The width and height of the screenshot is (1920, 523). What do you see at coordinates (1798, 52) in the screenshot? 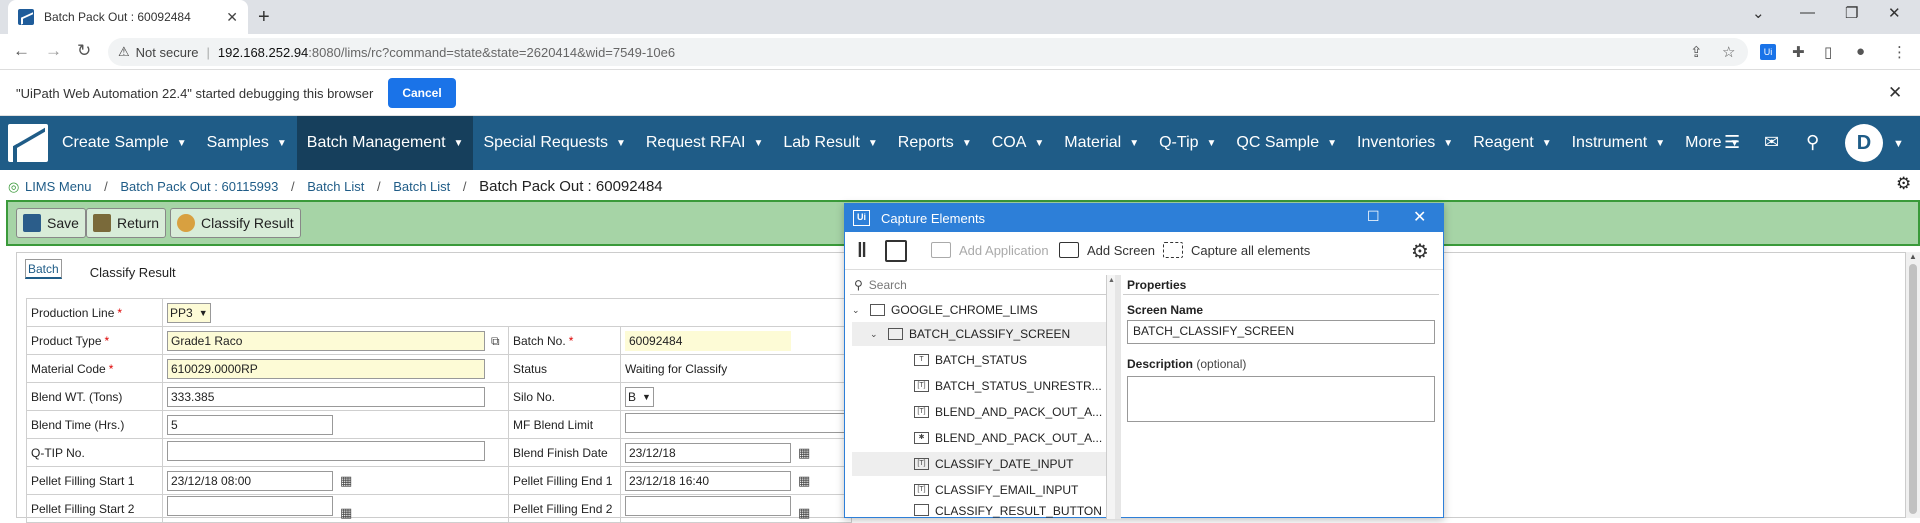
I see `extensions-puzzle-icon: ✚` at bounding box center [1798, 52].